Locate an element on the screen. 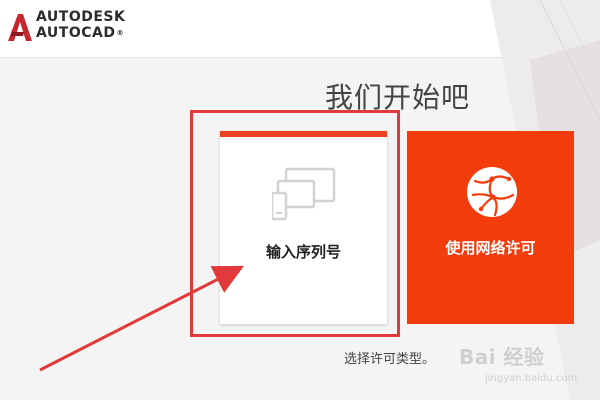 This screenshot has width=600, height=400. registered-mark: ® is located at coordinates (120, 33).